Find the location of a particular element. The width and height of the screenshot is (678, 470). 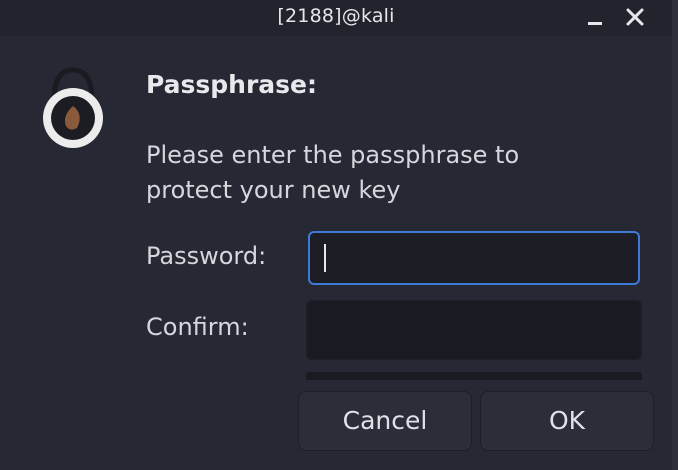

cancel-button: Cancel is located at coordinates (385, 421).